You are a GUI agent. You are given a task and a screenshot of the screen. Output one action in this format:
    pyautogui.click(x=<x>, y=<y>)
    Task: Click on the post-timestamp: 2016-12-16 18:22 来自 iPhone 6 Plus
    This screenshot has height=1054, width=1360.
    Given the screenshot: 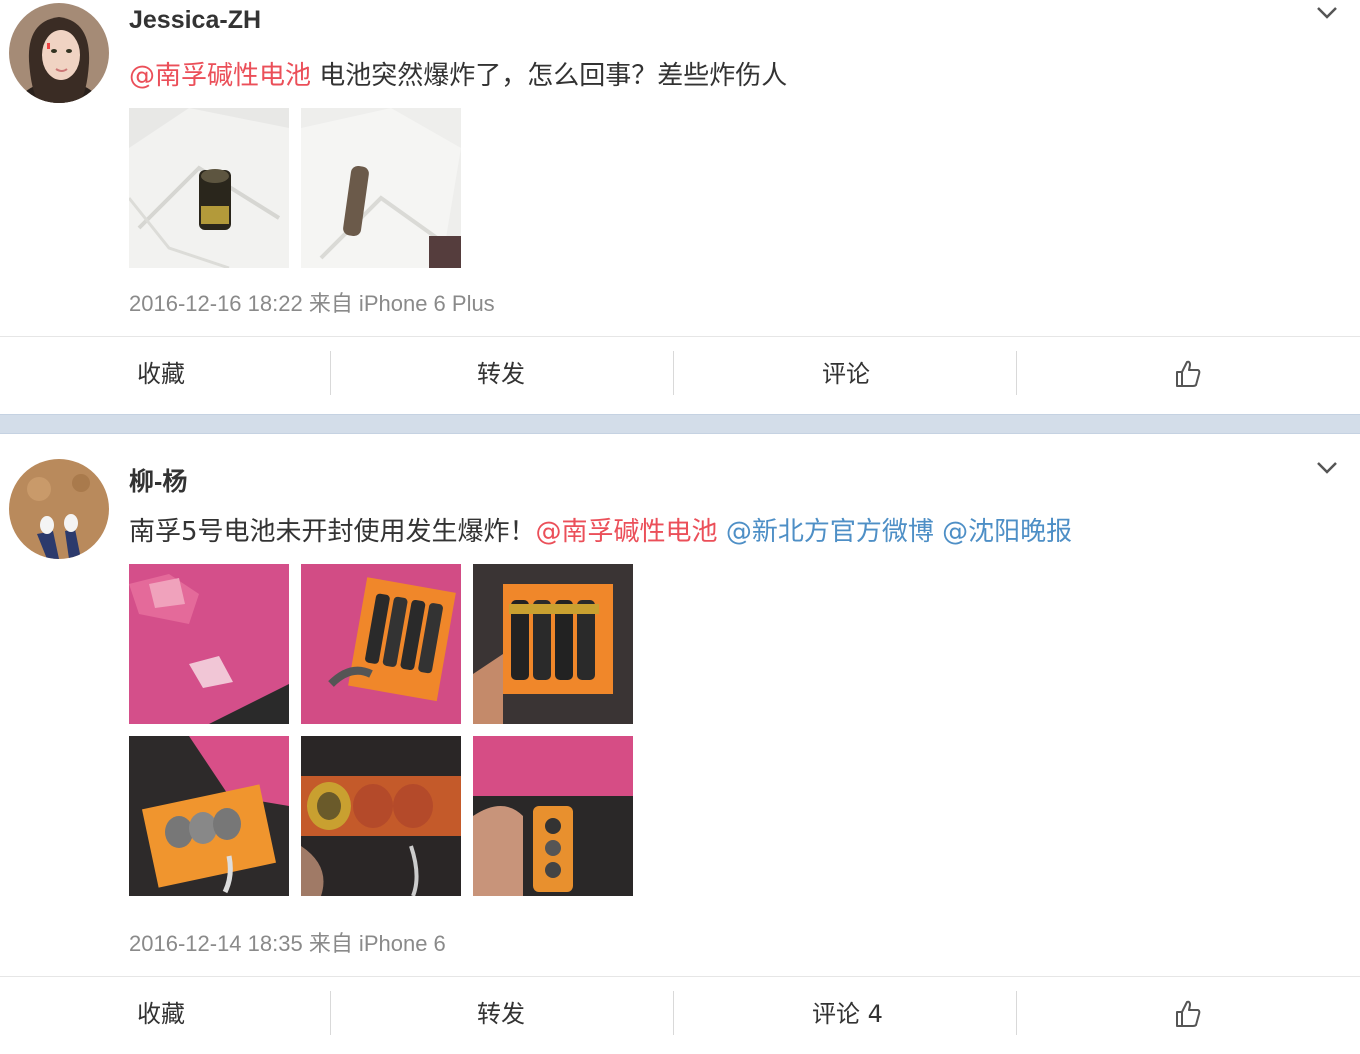 What is the action you would take?
    pyautogui.click(x=312, y=303)
    